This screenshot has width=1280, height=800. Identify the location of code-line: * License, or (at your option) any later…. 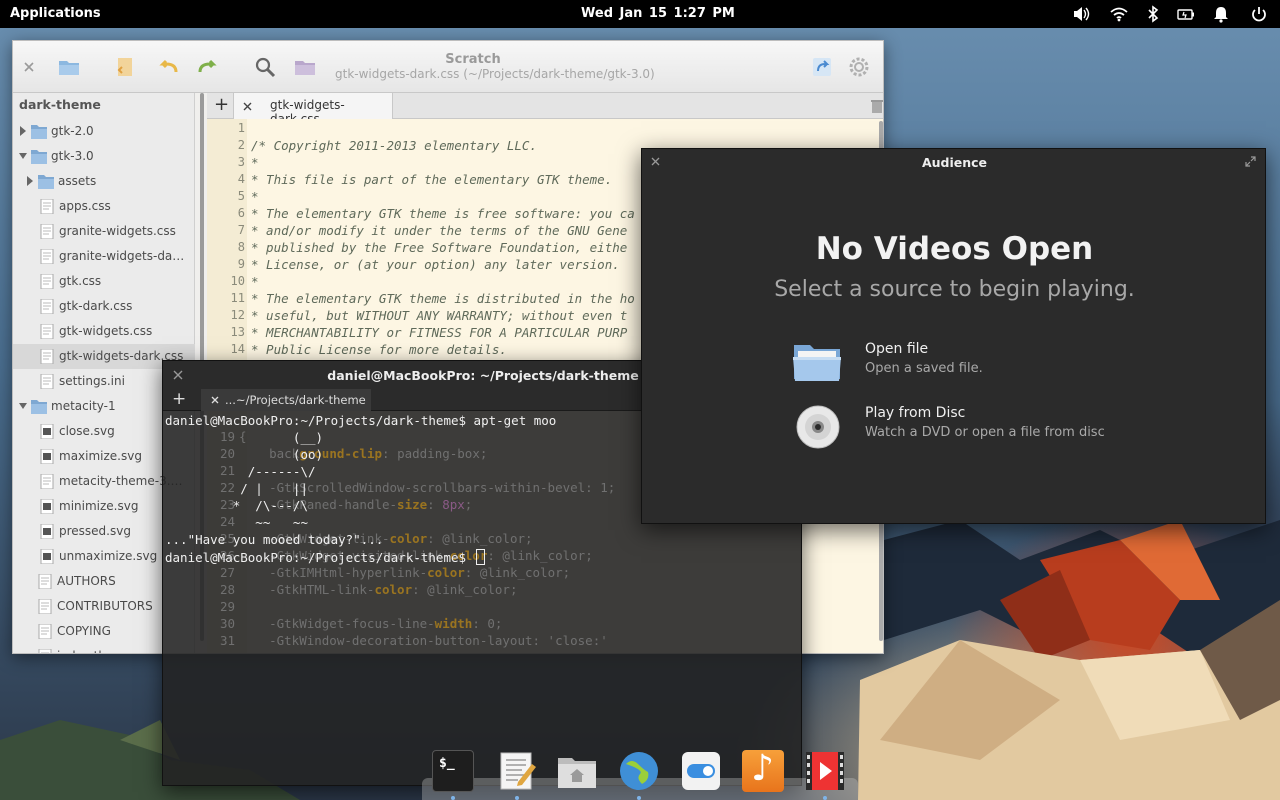
(435, 264).